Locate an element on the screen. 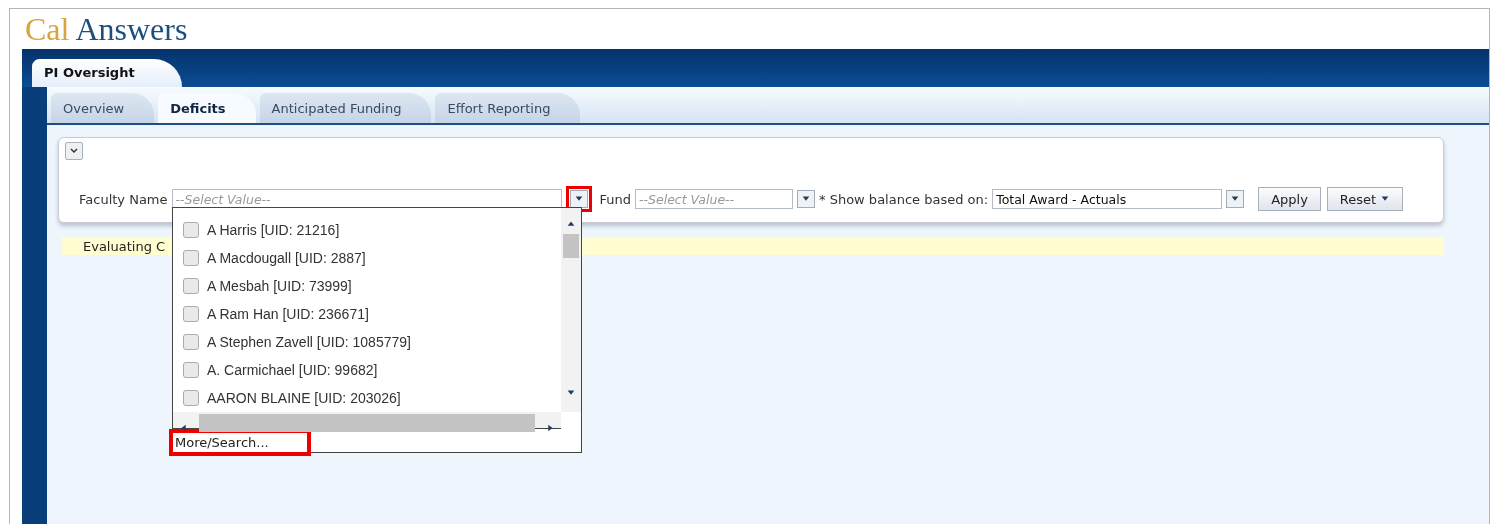  list-option: A Harris [UID: 21216] is located at coordinates (367, 230).